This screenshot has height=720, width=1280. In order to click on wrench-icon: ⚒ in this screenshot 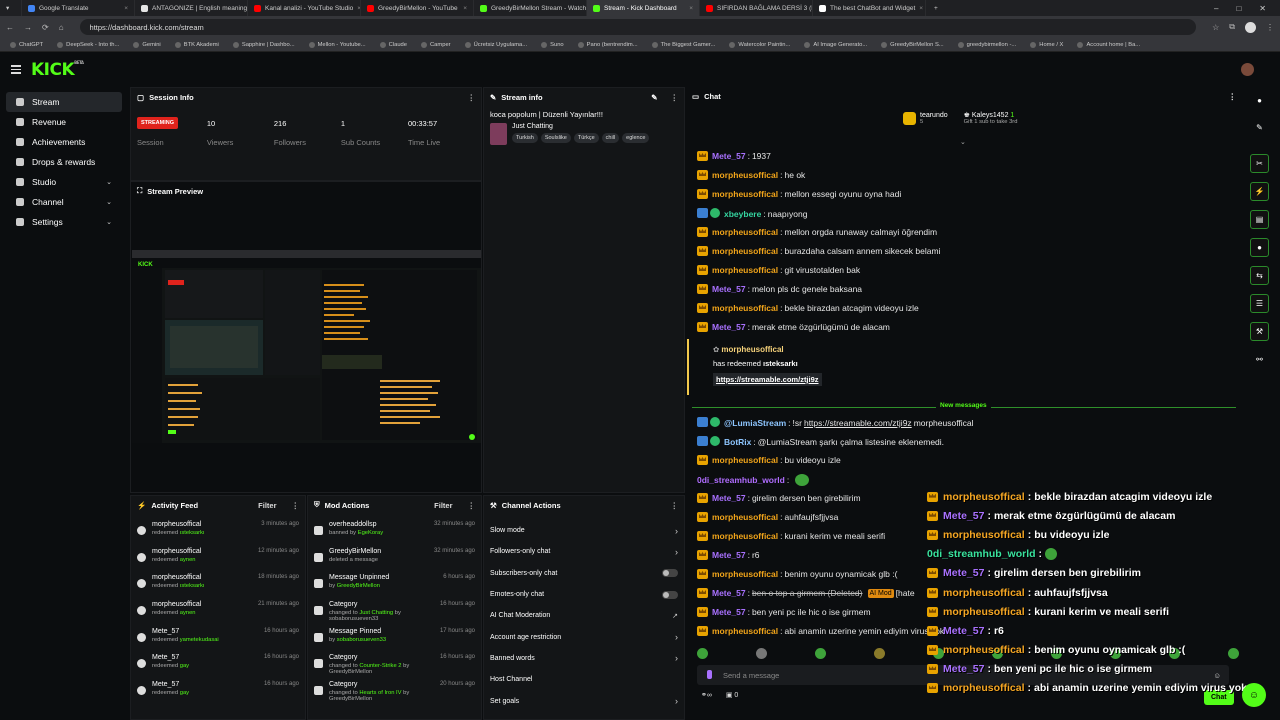, I will do `click(1259, 331)`.